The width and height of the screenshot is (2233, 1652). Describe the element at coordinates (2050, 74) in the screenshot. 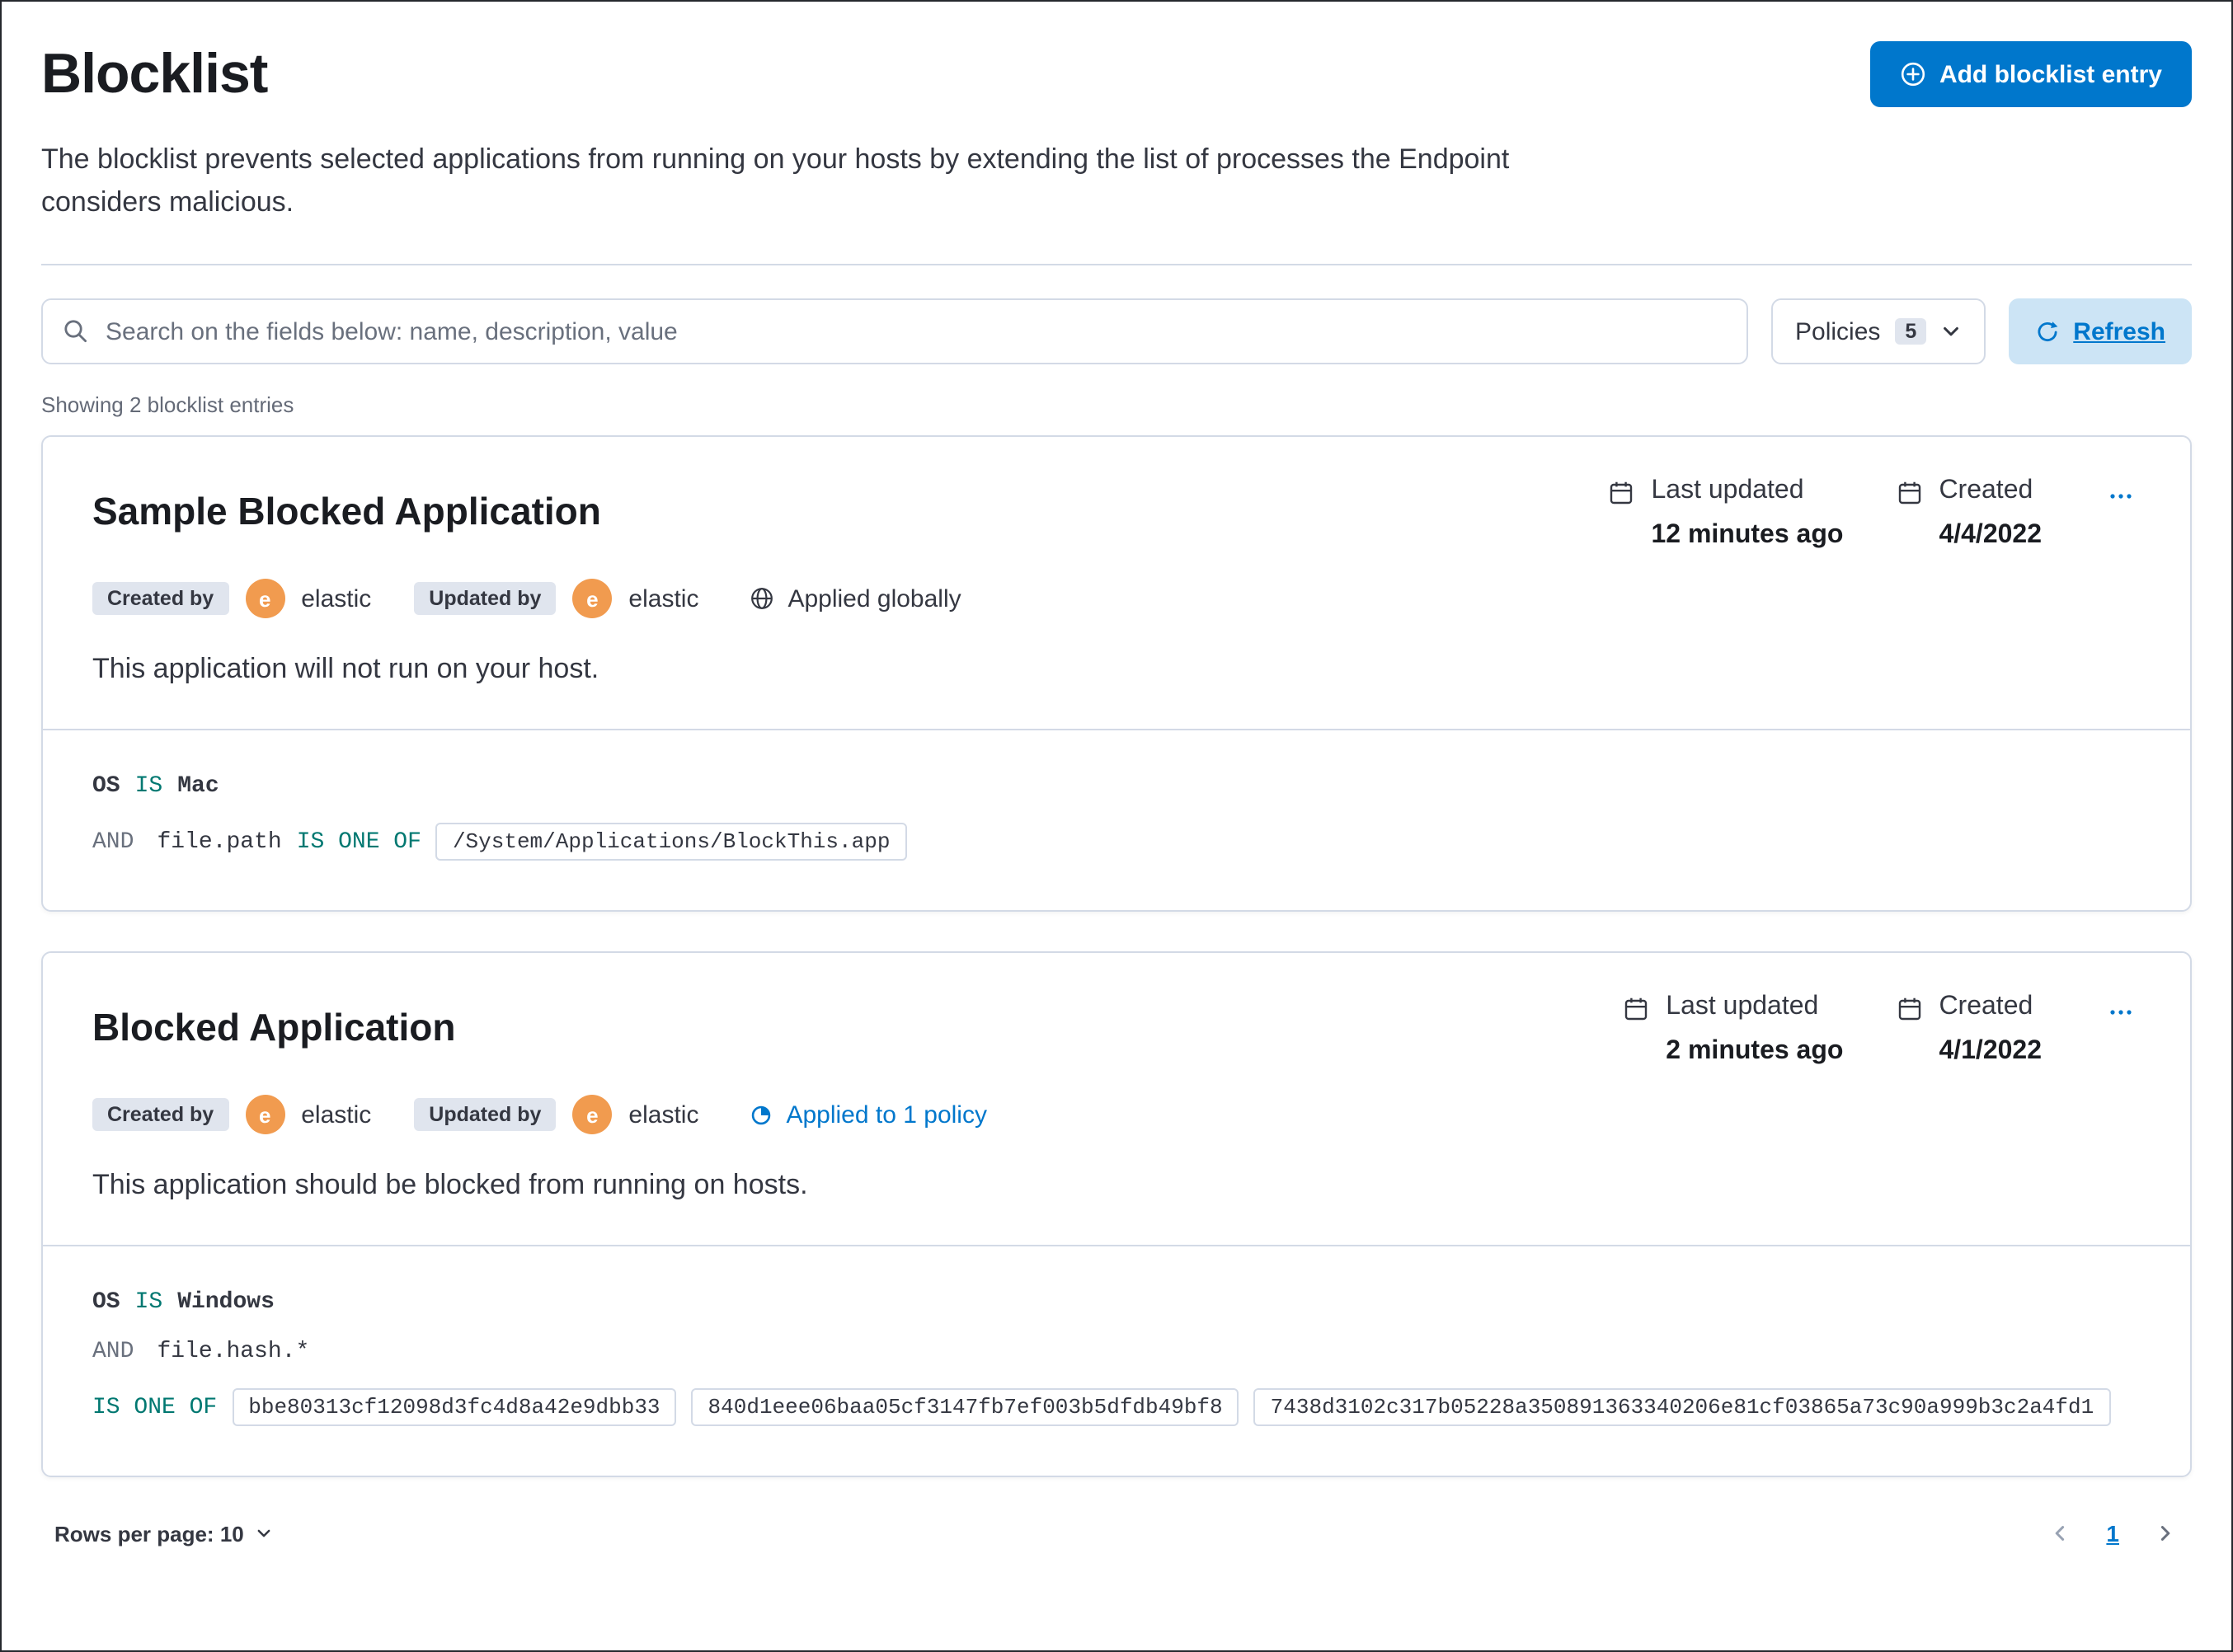

I see `add-blocklist-entry-label: Add blocklist entry` at that location.